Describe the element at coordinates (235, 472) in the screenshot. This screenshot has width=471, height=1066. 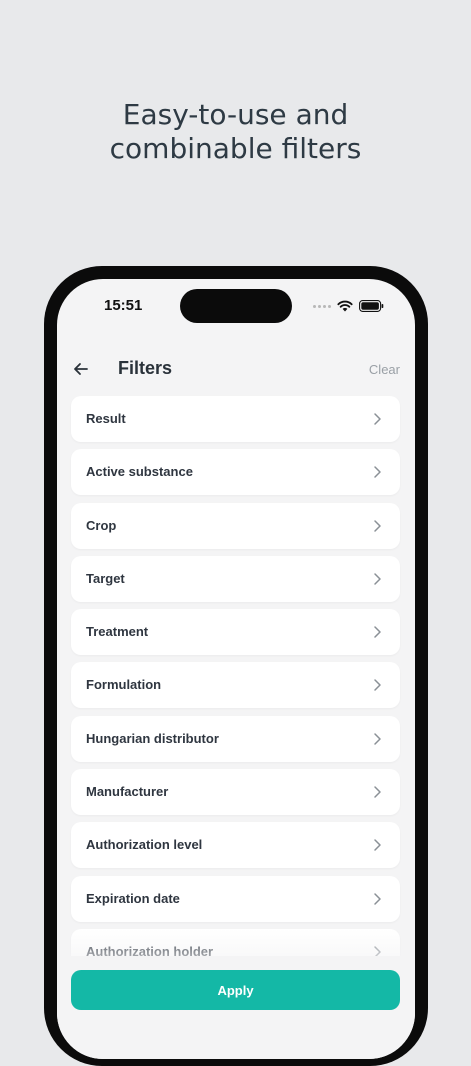
I see `filter-row: Active substance` at that location.